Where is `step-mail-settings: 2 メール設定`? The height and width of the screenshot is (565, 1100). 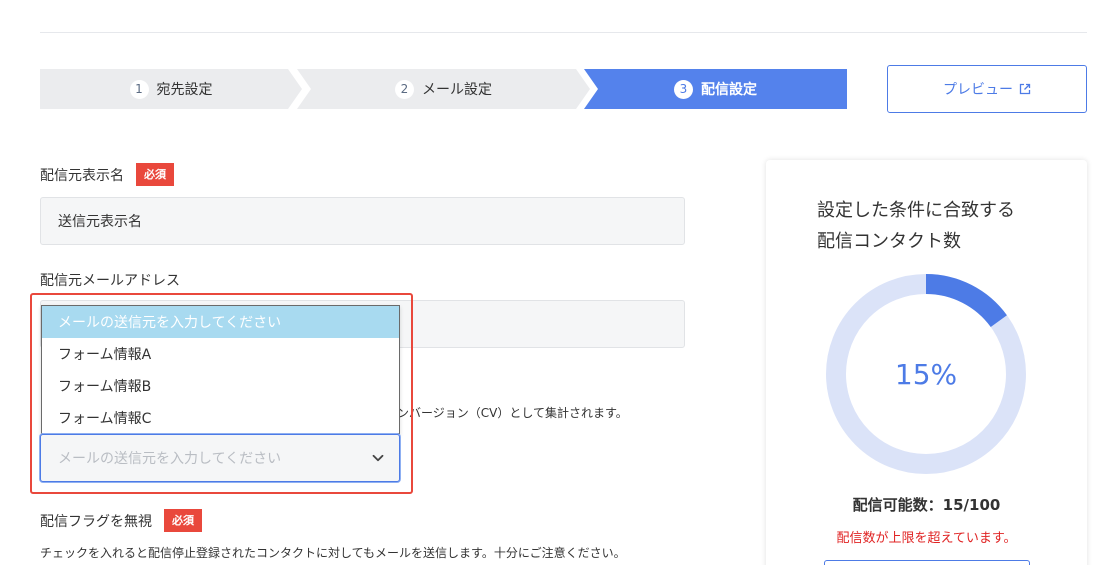 step-mail-settings: 2 メール設定 is located at coordinates (443, 89).